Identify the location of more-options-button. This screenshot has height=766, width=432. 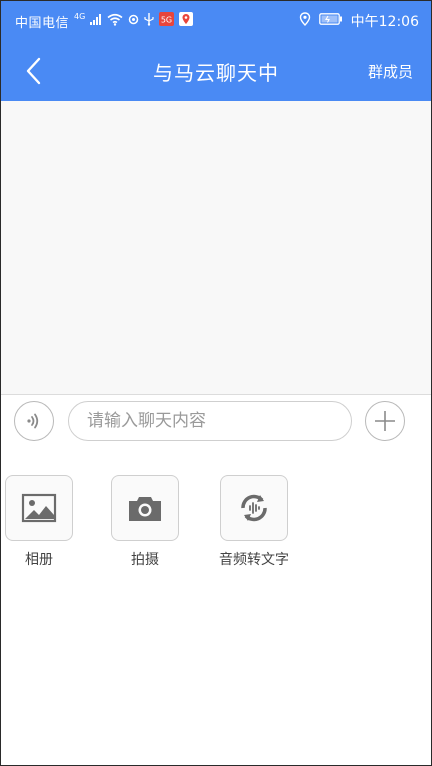
(385, 421).